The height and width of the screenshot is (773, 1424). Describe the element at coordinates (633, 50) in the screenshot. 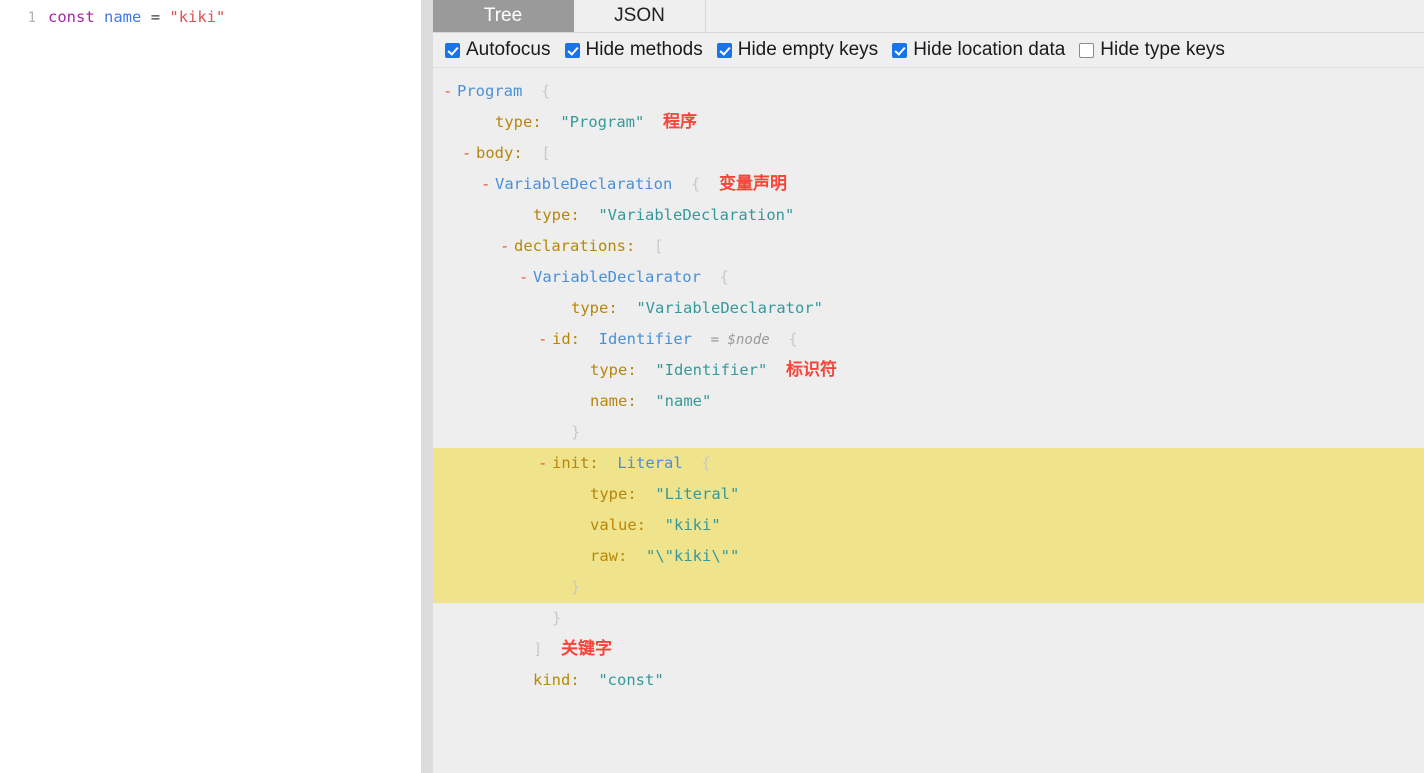

I see `option-hide-methods: Hide methods` at that location.